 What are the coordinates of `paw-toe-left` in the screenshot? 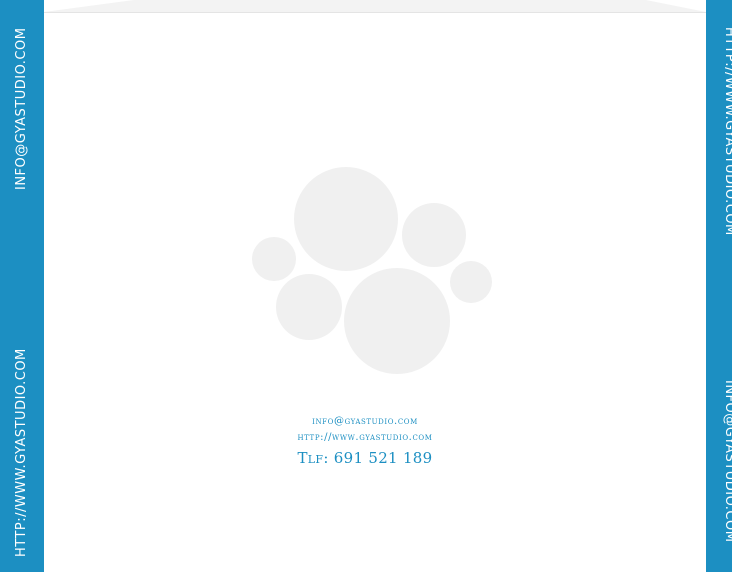 It's located at (274, 259).